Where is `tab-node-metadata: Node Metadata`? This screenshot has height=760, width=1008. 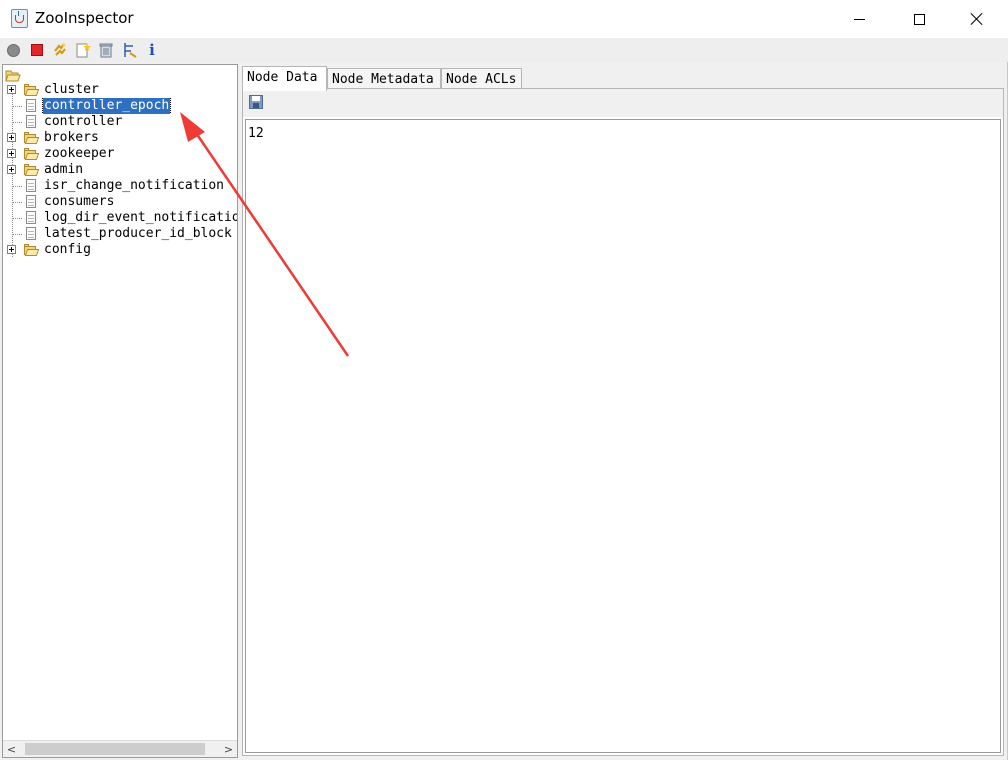
tab-node-metadata: Node Metadata is located at coordinates (384, 79).